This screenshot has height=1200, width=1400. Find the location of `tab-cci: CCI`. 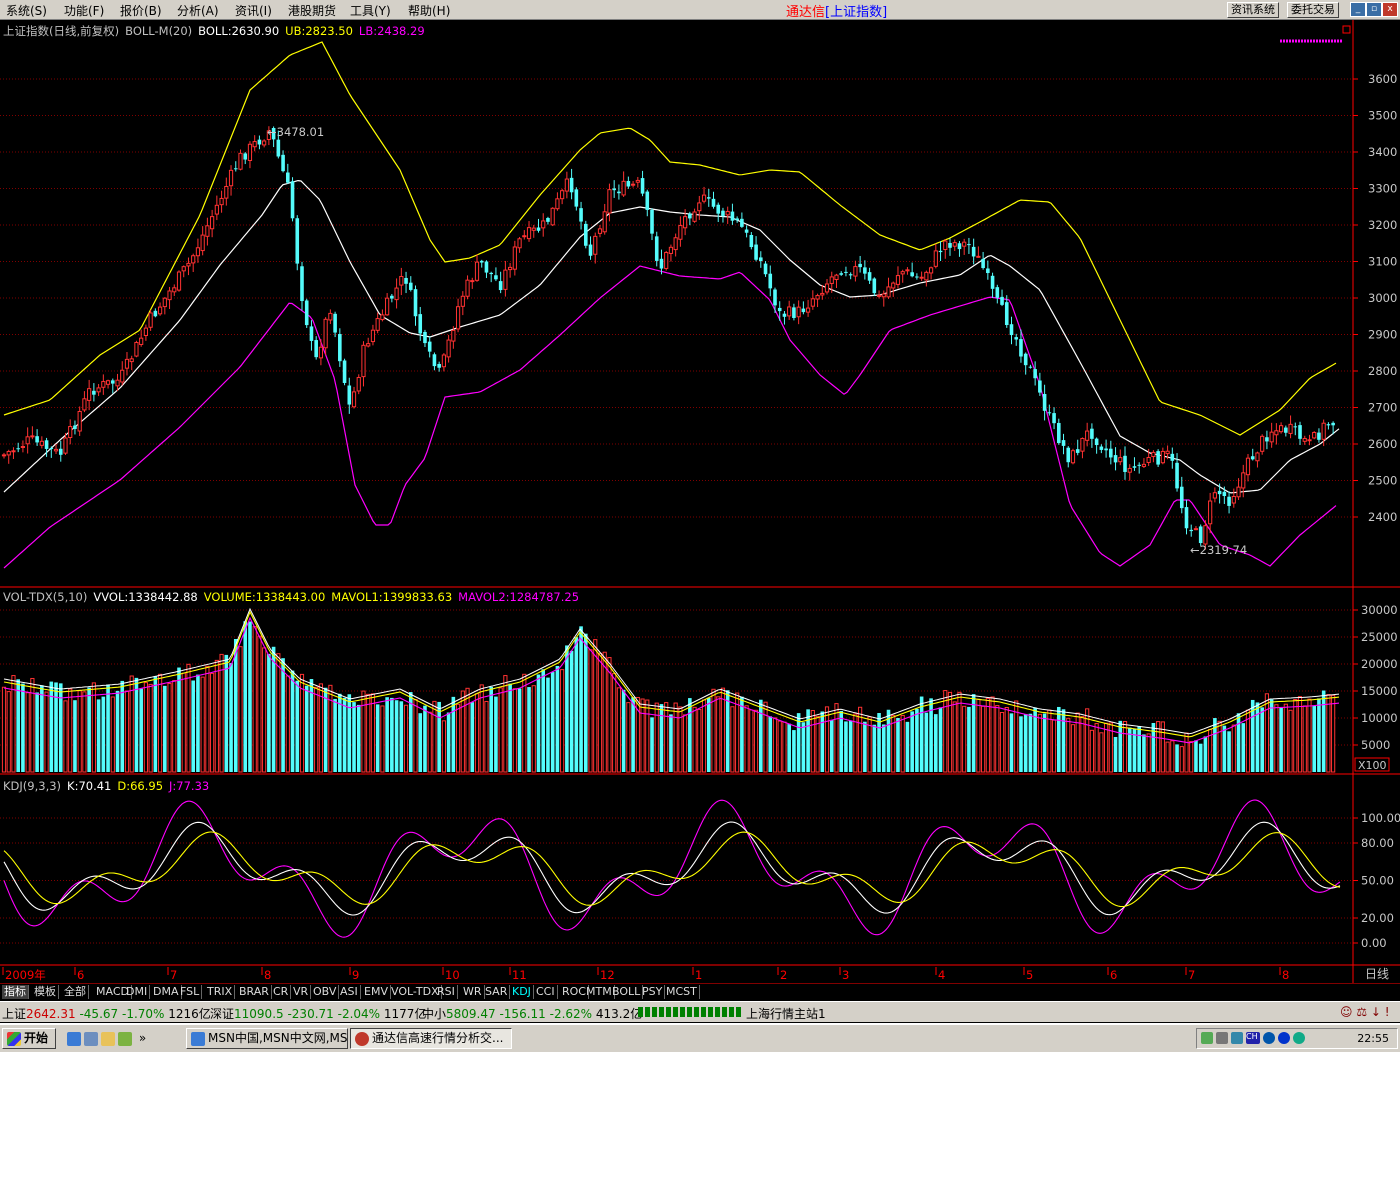

tab-cci: CCI is located at coordinates (546, 992).